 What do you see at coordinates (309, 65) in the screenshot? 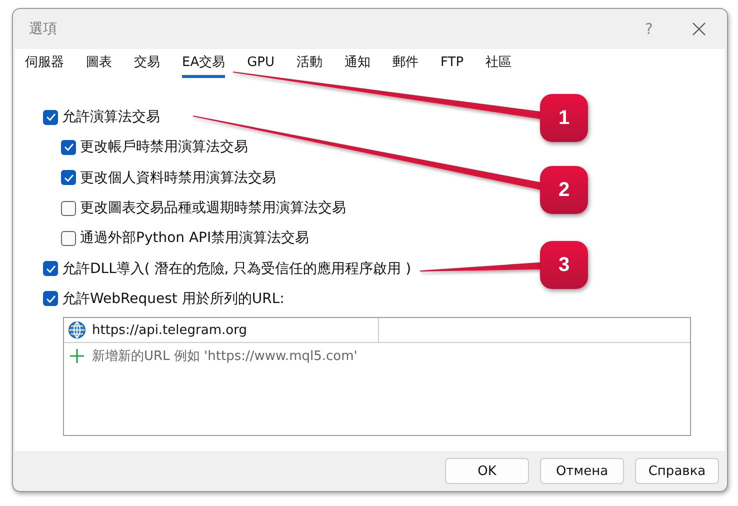
I see `tab: 活動` at bounding box center [309, 65].